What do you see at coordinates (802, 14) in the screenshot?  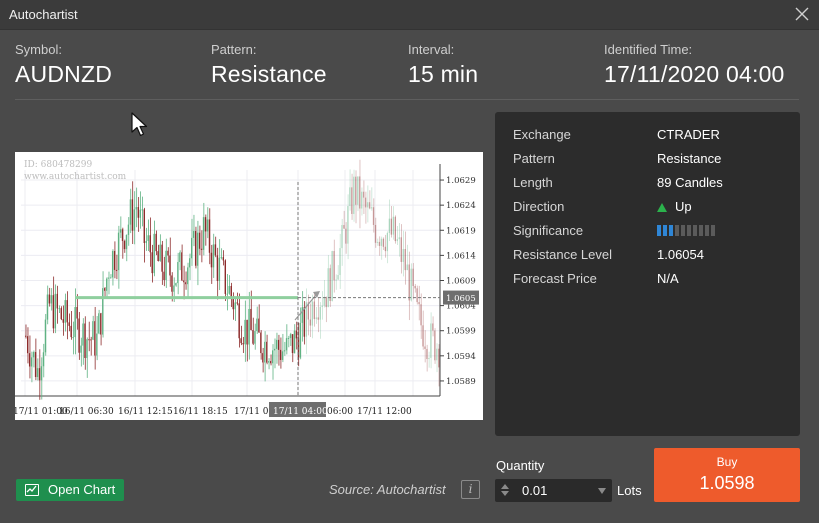 I see `close-icon` at bounding box center [802, 14].